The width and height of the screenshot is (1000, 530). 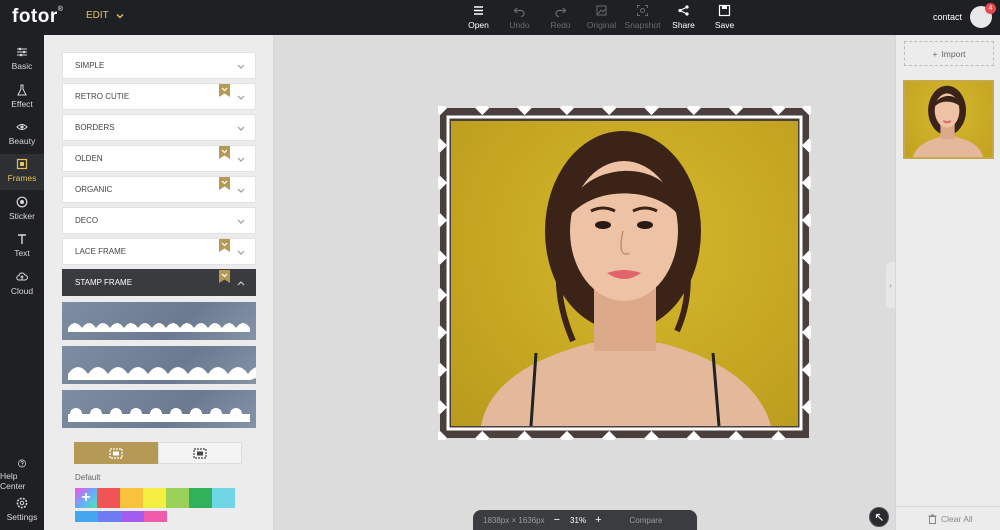 What do you see at coordinates (94, 189) in the screenshot?
I see `frame-category-label: ORGANIC` at bounding box center [94, 189].